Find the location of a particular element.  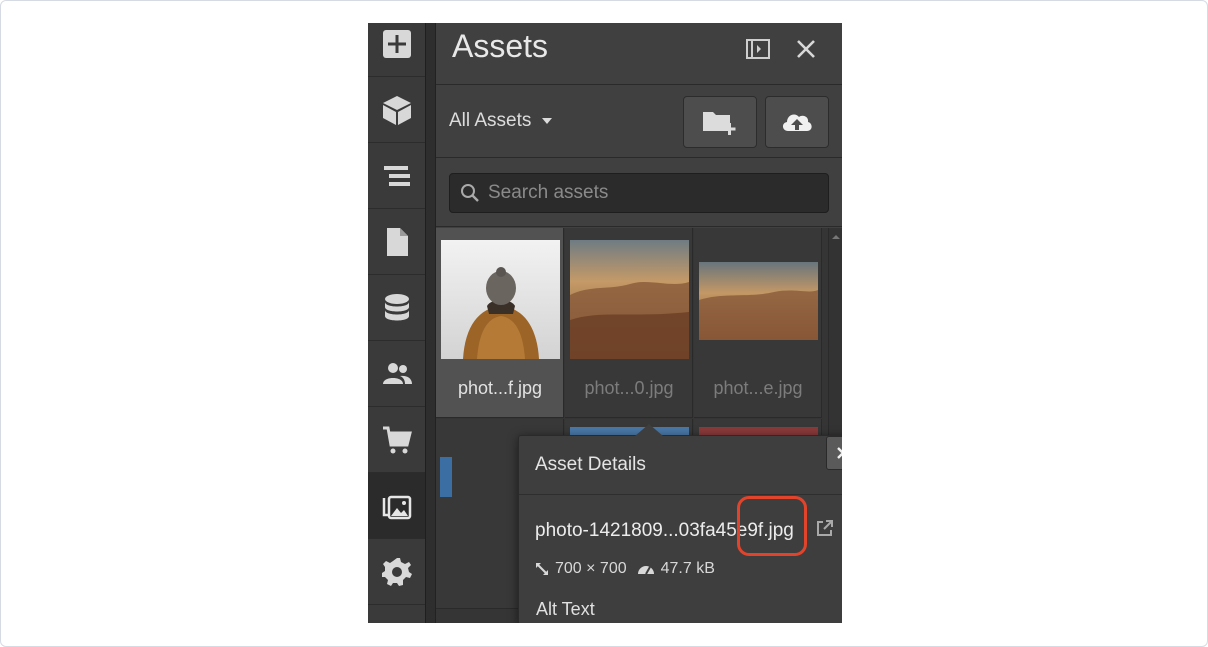

cms-button is located at coordinates (396, 308).